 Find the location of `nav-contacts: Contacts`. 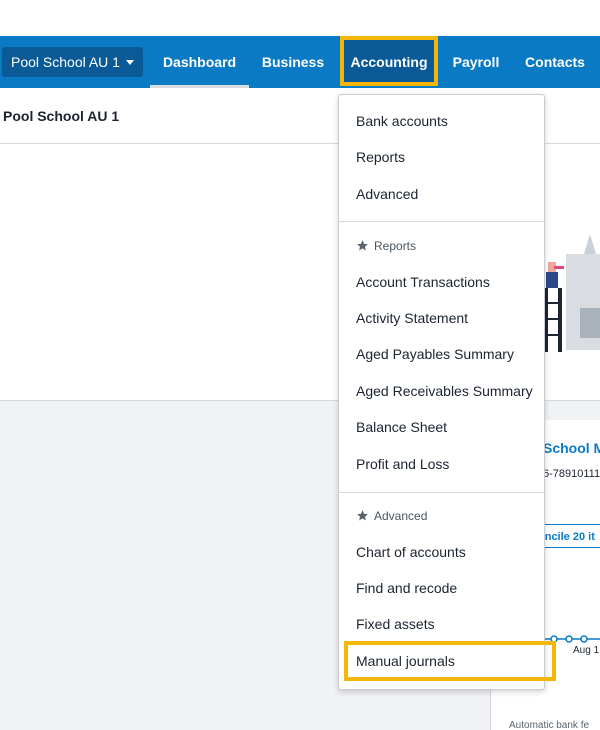

nav-contacts: Contacts is located at coordinates (555, 62).